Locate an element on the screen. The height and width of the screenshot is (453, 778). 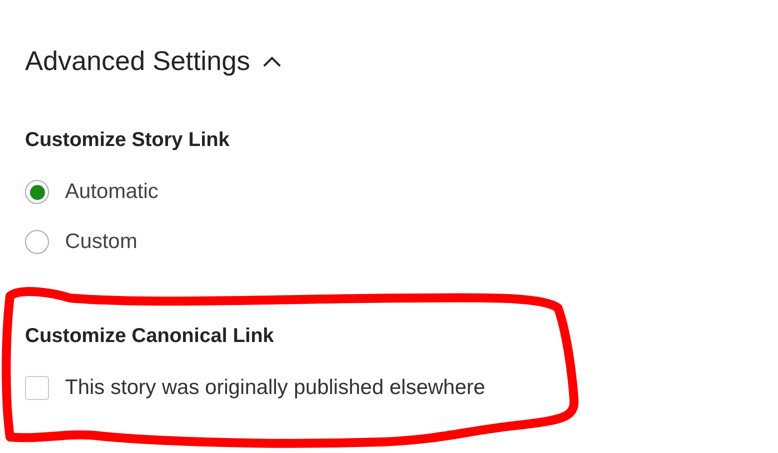
section-heading: Customize Canonical Link is located at coordinates (149, 336).